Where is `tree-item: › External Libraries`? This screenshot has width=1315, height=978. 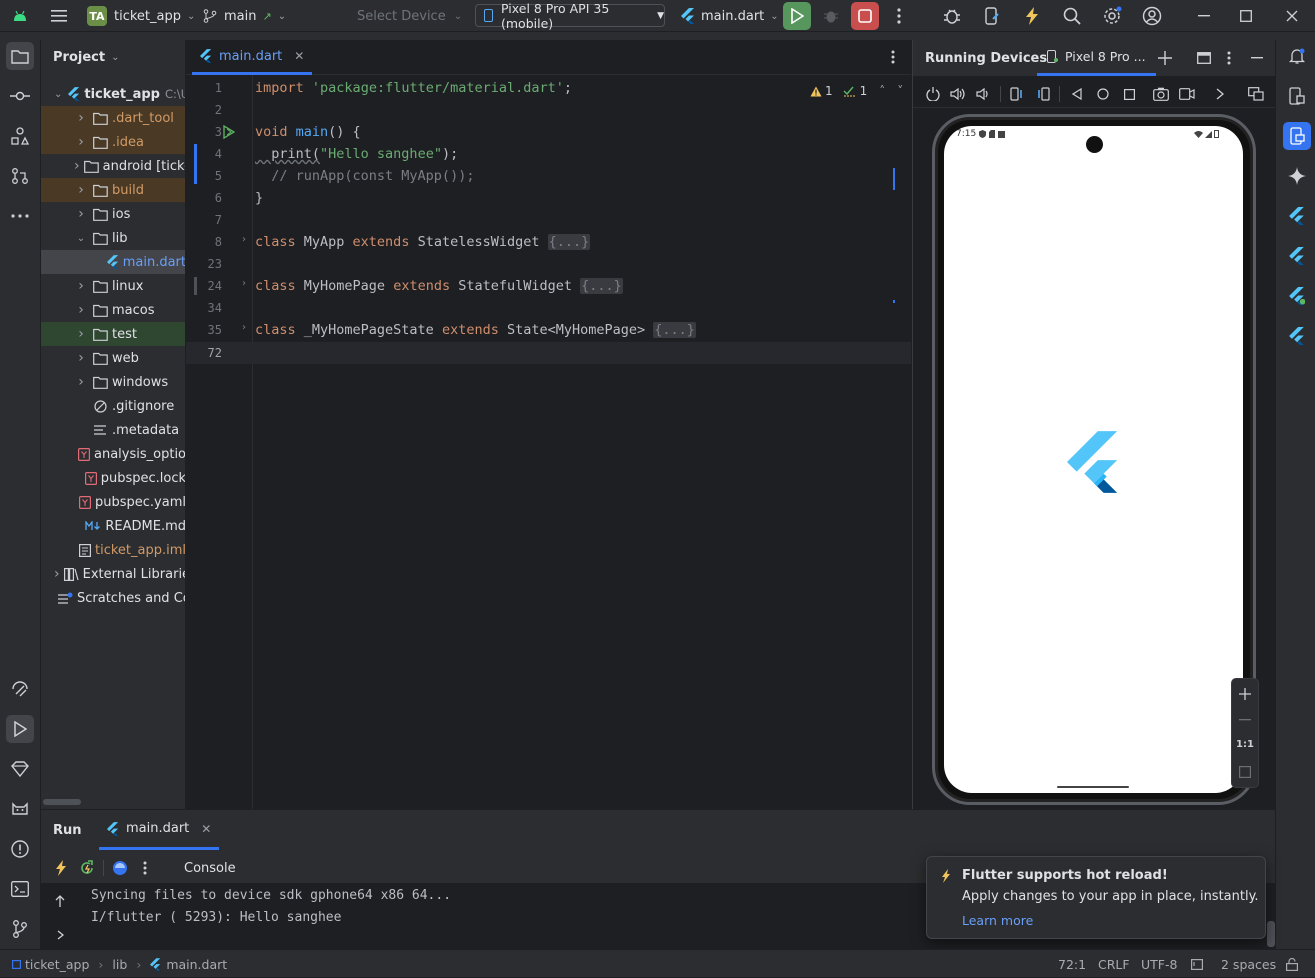 tree-item: › External Libraries is located at coordinates (113, 574).